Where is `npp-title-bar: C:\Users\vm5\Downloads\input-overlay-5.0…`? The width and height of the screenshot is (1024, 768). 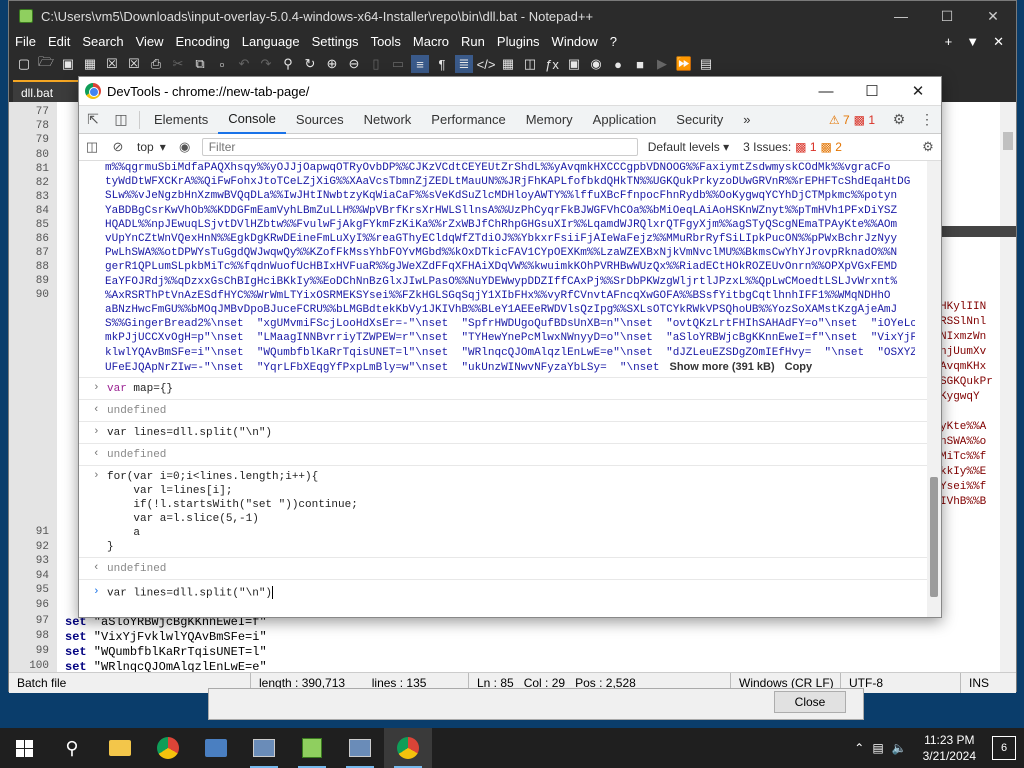
npp-title-bar: C:\Users\vm5\Downloads\input-overlay-5.0… is located at coordinates (512, 16).